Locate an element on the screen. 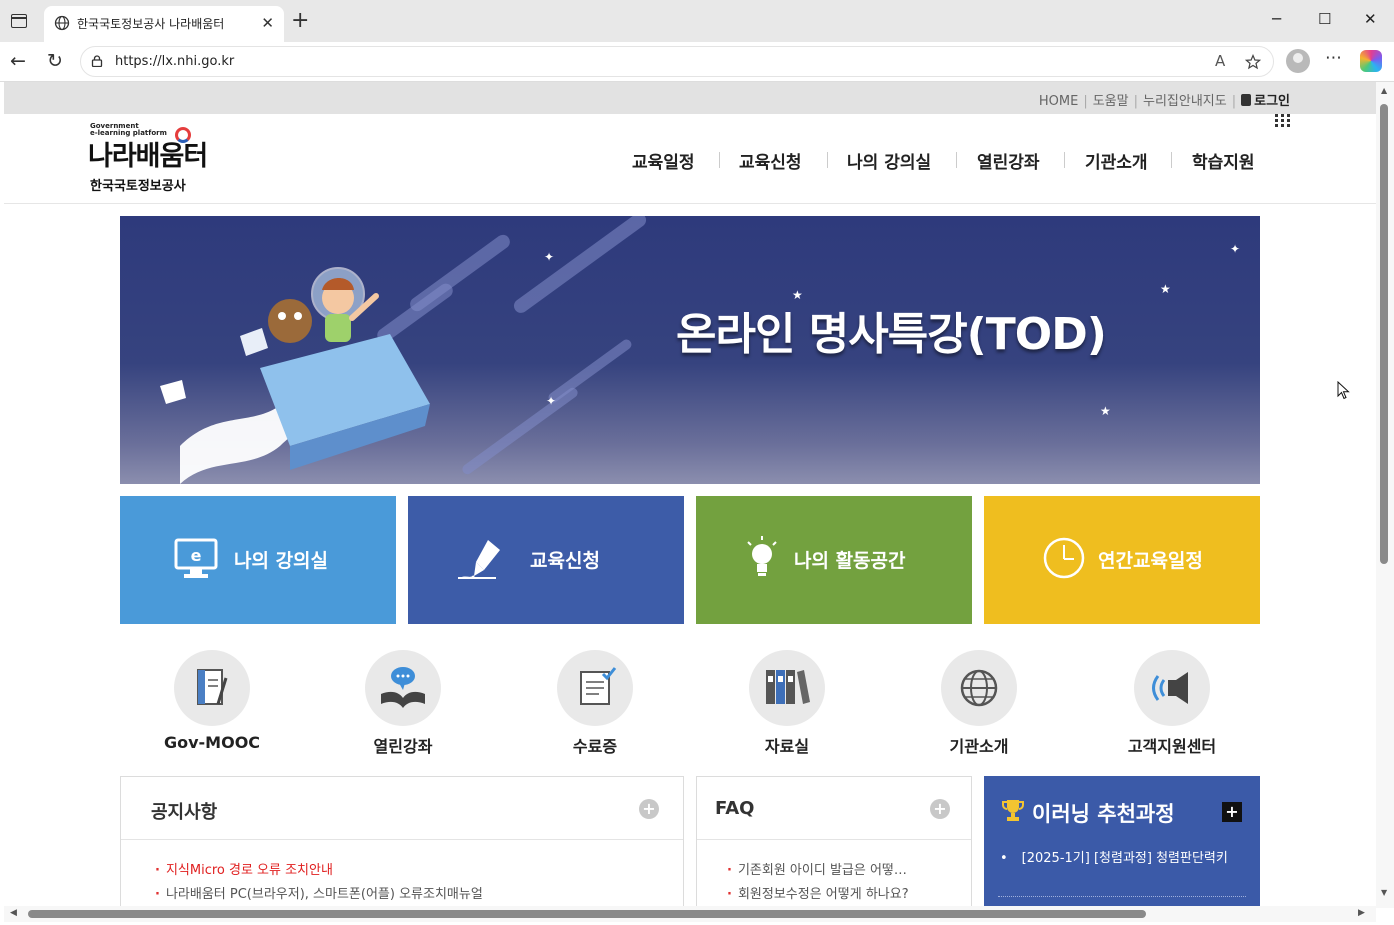 The width and height of the screenshot is (1394, 925). read-aloud-icon: A is located at coordinates (1220, 61).